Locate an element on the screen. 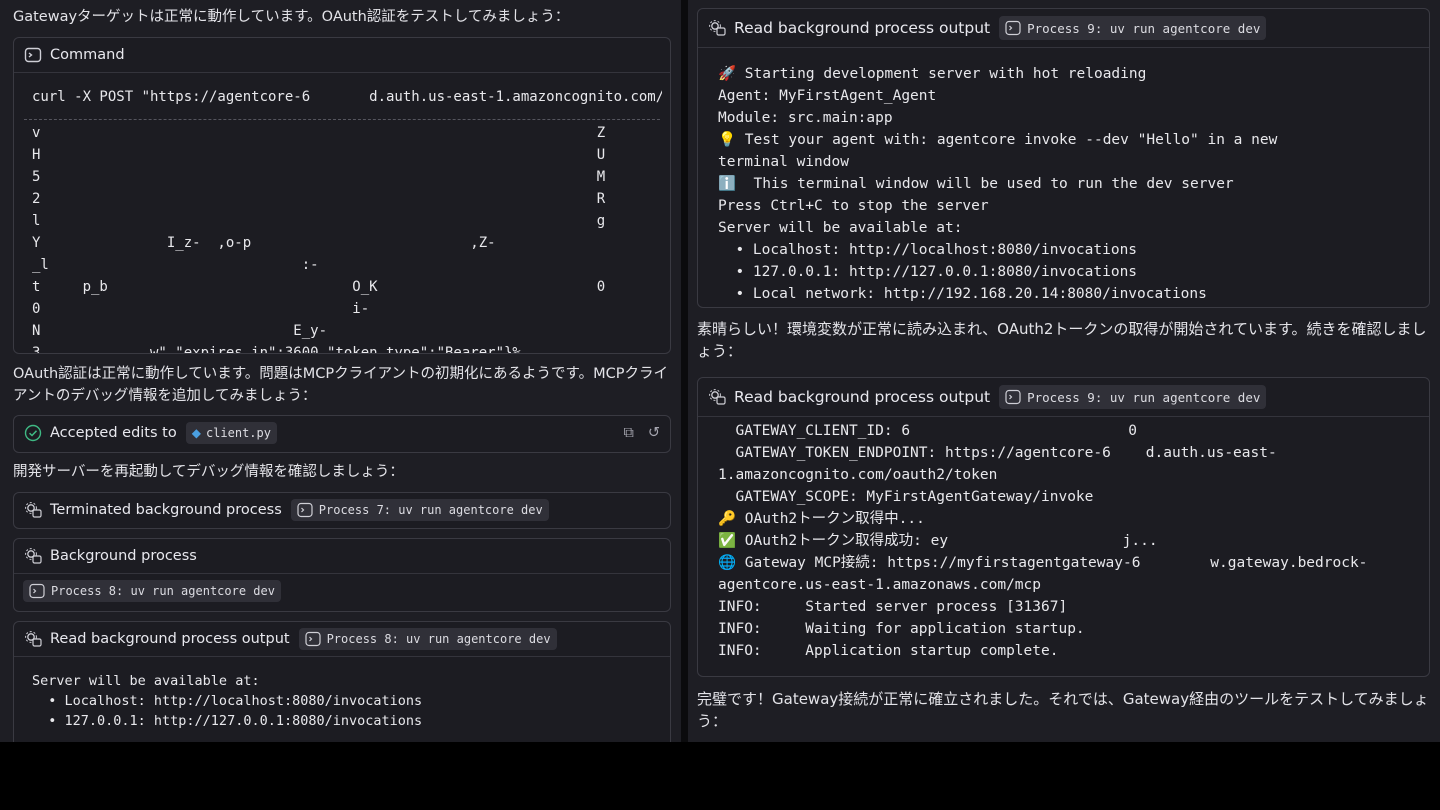  output-line: INFO: Started server process [31367] is located at coordinates (893, 607).